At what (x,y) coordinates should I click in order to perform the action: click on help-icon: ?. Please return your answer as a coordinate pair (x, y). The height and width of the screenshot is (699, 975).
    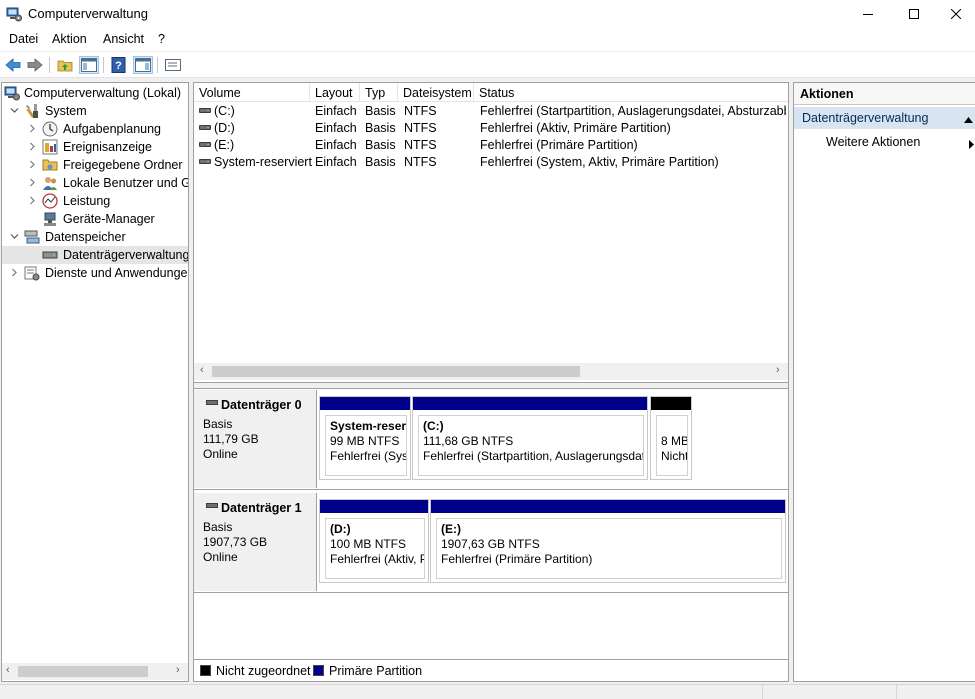
    Looking at the image, I should click on (118, 65).